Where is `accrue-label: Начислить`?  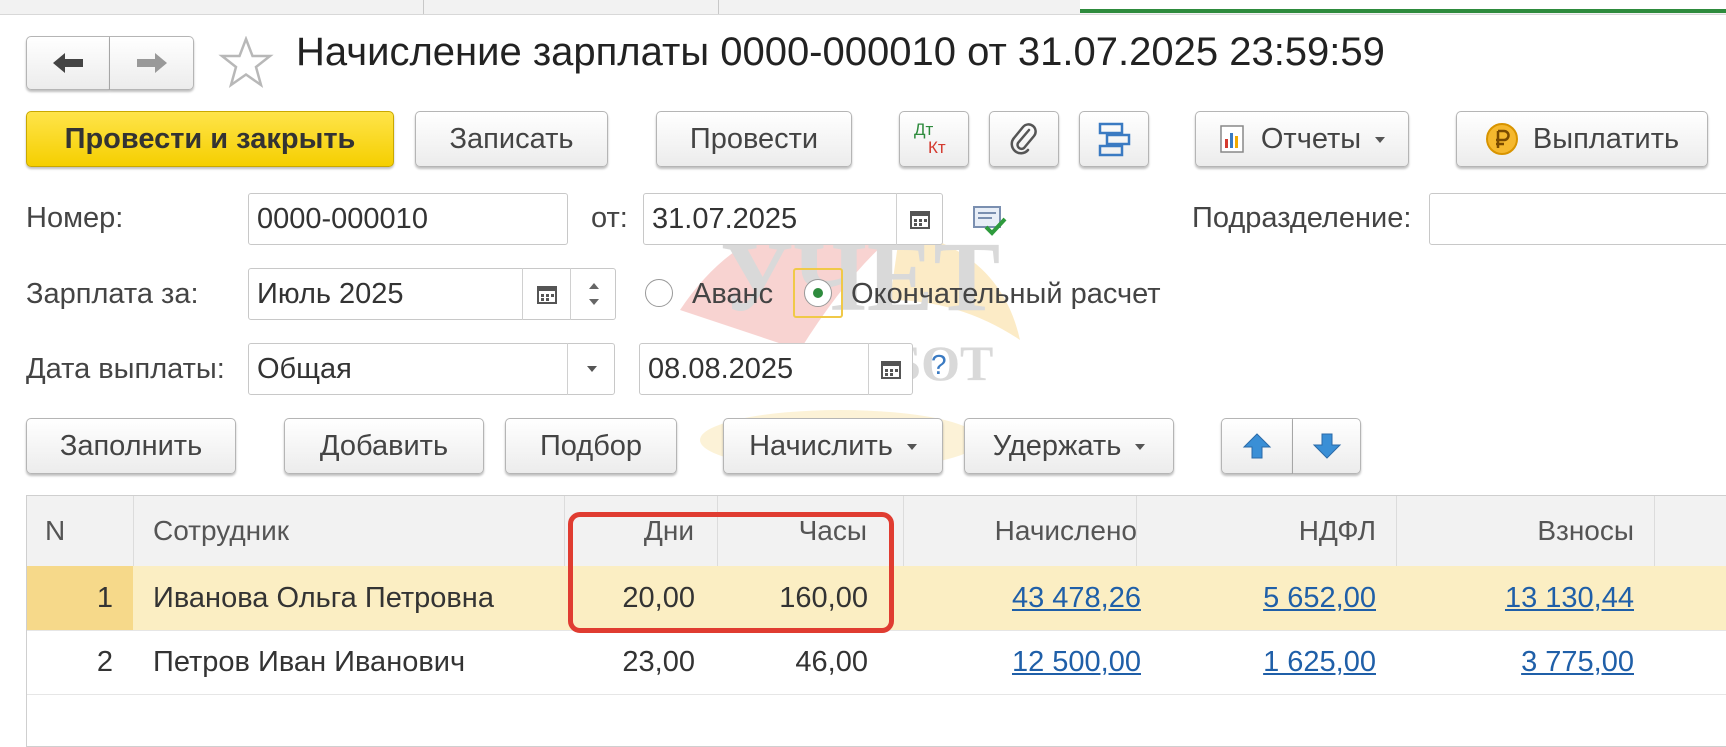
accrue-label: Начислить is located at coordinates (821, 445).